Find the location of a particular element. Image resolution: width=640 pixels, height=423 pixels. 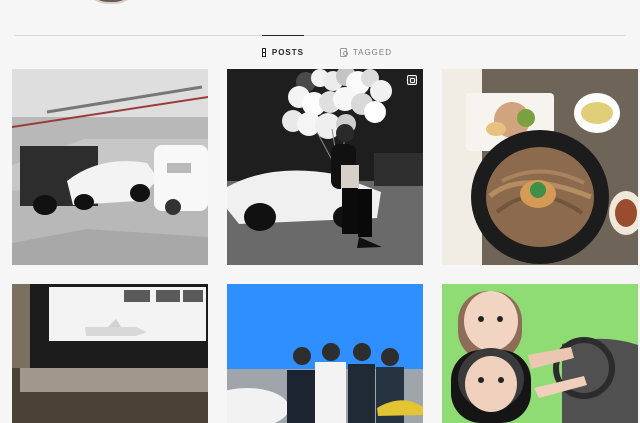

airport-group-image is located at coordinates (325, 353).